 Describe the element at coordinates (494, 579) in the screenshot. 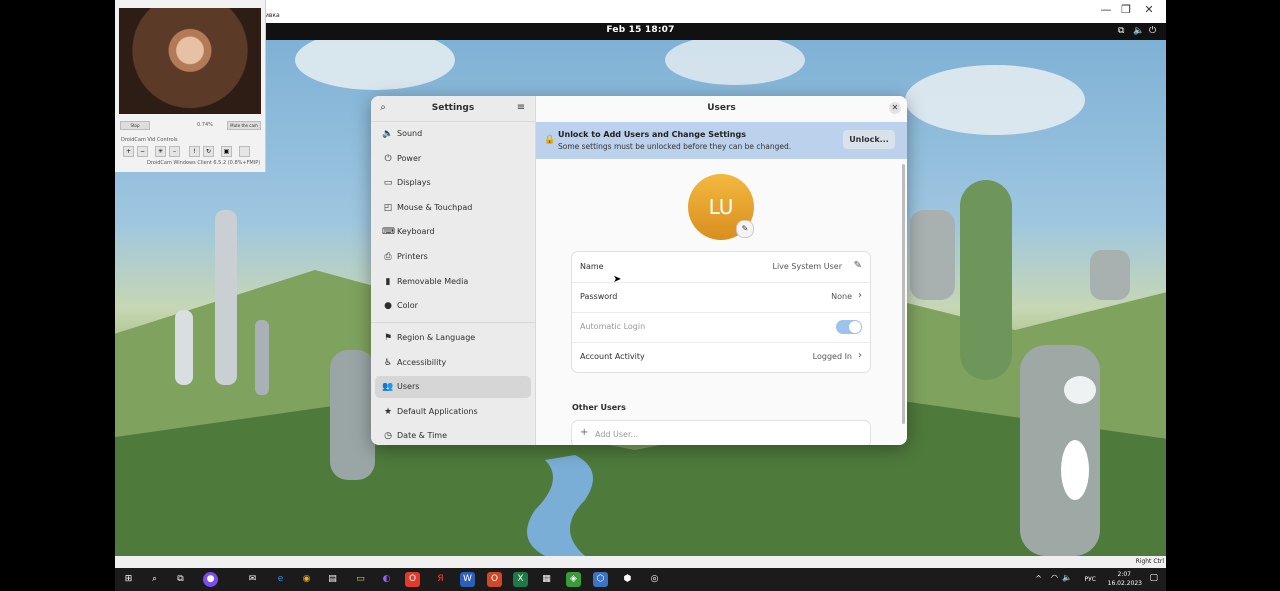

I see `office-icon: O` at that location.